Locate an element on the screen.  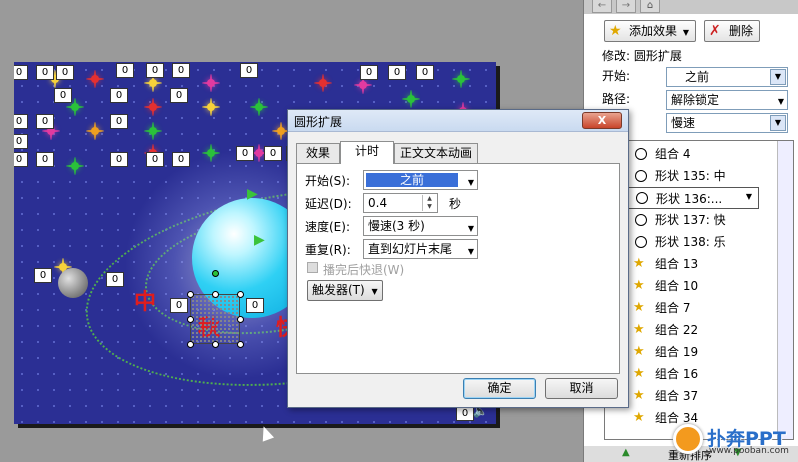
list-item: ★ 组合 10 is located at coordinates (690, 286).